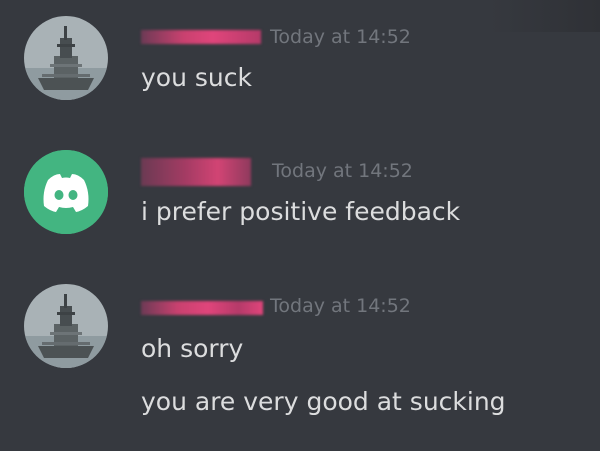 The image size is (600, 451). I want to click on message-text: i prefer positive feedback, so click(301, 211).